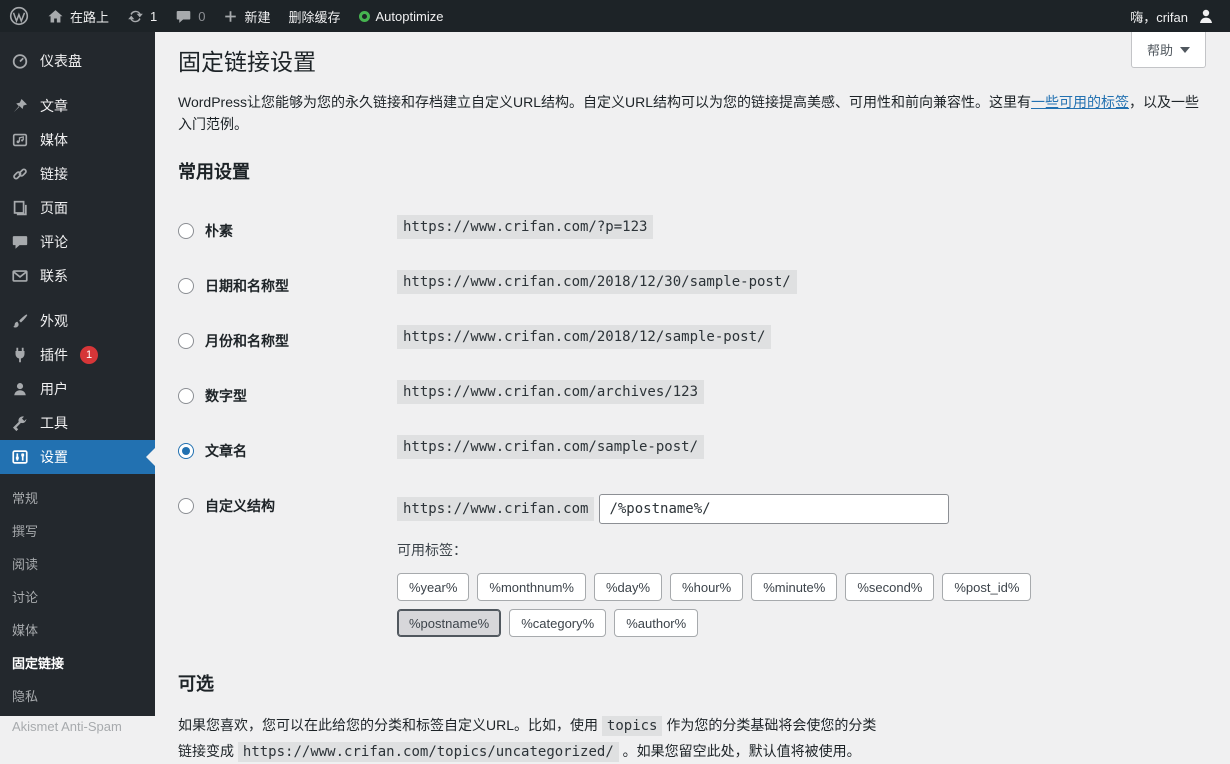 The height and width of the screenshot is (764, 1230). I want to click on chevron-down-icon, so click(1185, 49).